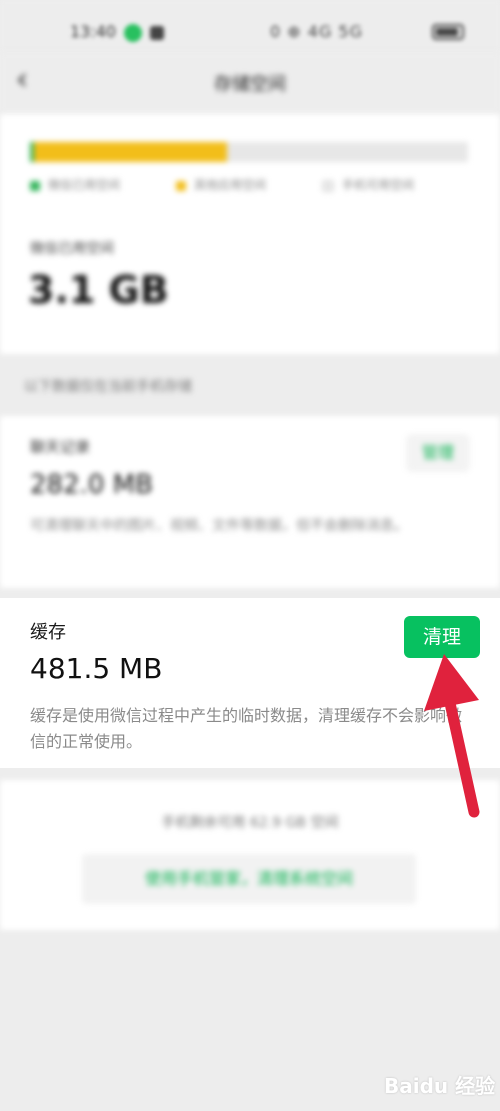 This screenshot has width=500, height=1111. I want to click on status-indicators: 0 ⊕ 4G 5G, so click(316, 31).